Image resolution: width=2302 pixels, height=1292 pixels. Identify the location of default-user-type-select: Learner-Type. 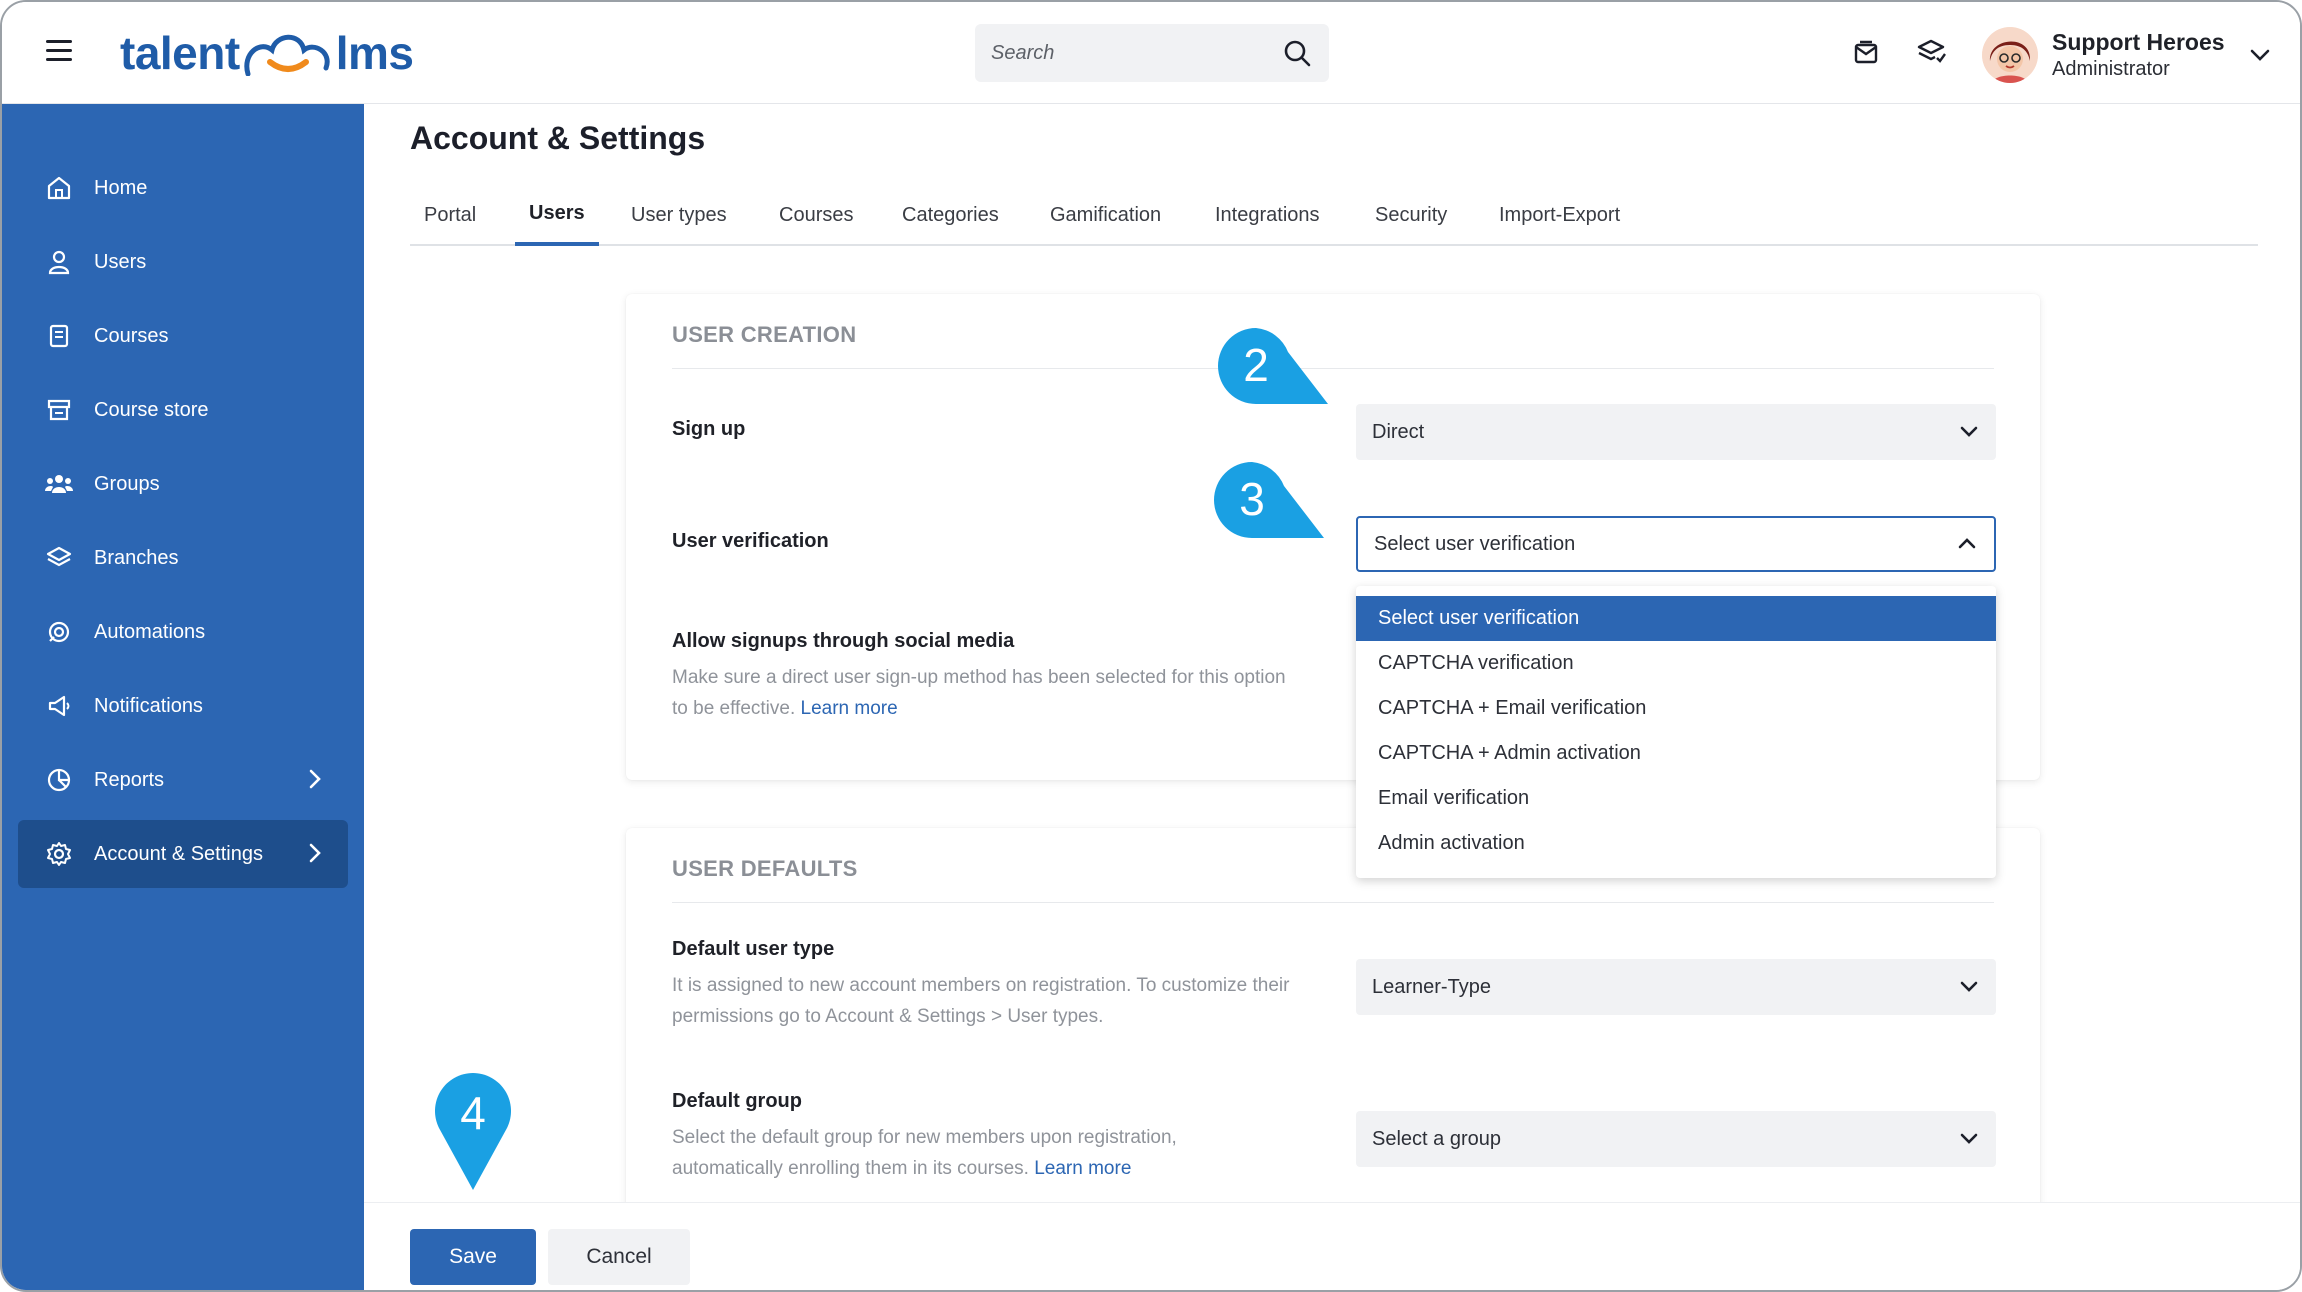
(1676, 987).